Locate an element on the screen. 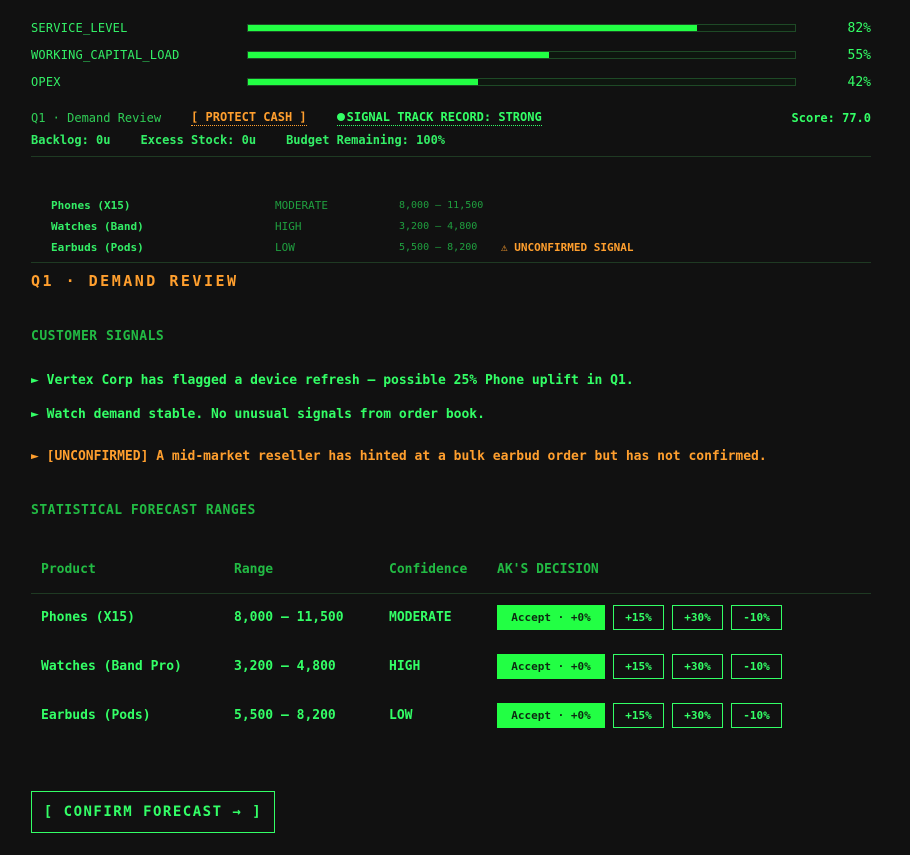 The height and width of the screenshot is (855, 910). product-name: Watches (Band) is located at coordinates (97, 226).